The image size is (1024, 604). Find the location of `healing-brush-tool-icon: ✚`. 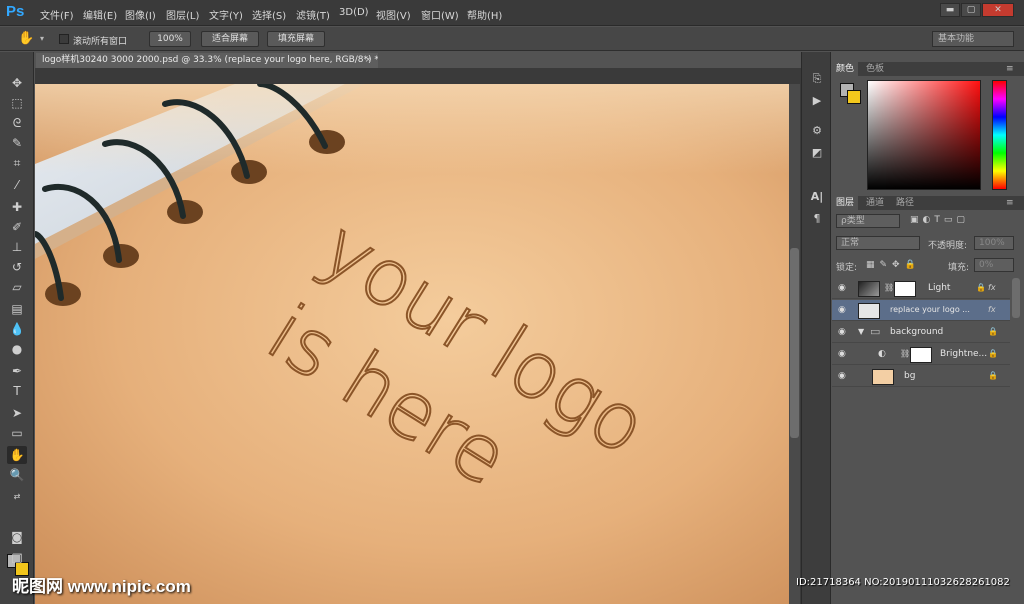

healing-brush-tool-icon: ✚ is located at coordinates (17, 207).